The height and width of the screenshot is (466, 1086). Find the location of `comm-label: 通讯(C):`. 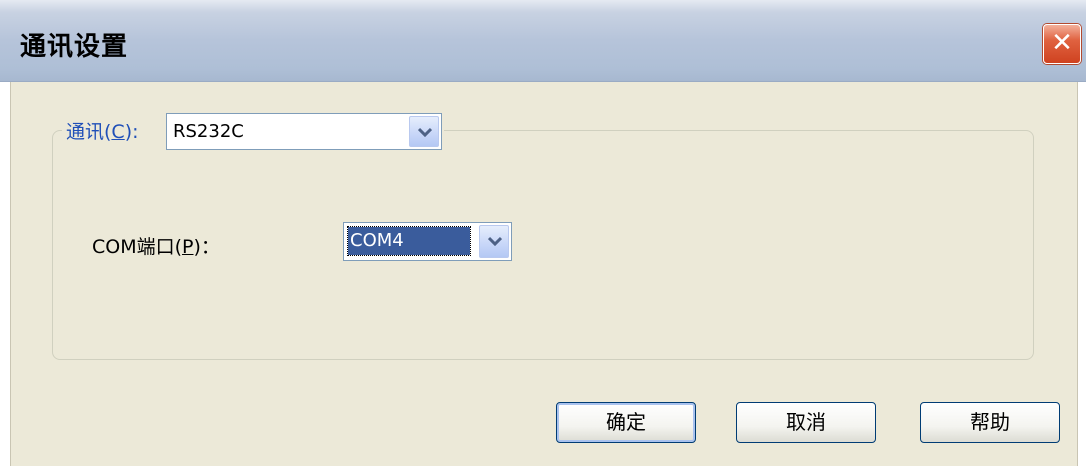

comm-label: 通讯(C): is located at coordinates (102, 130).